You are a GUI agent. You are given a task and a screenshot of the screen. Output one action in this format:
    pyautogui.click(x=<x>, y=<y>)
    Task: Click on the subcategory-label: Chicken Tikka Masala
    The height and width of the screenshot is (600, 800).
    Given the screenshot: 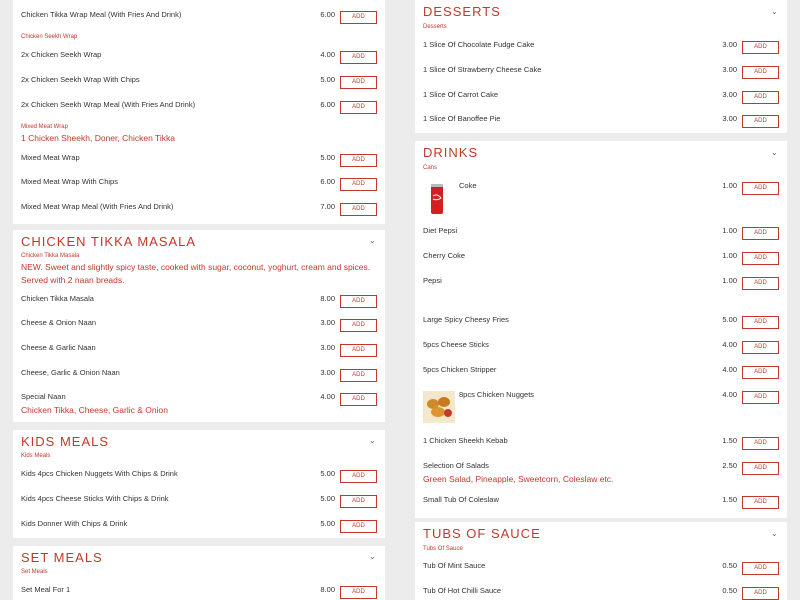 What is the action you would take?
    pyautogui.click(x=50, y=256)
    